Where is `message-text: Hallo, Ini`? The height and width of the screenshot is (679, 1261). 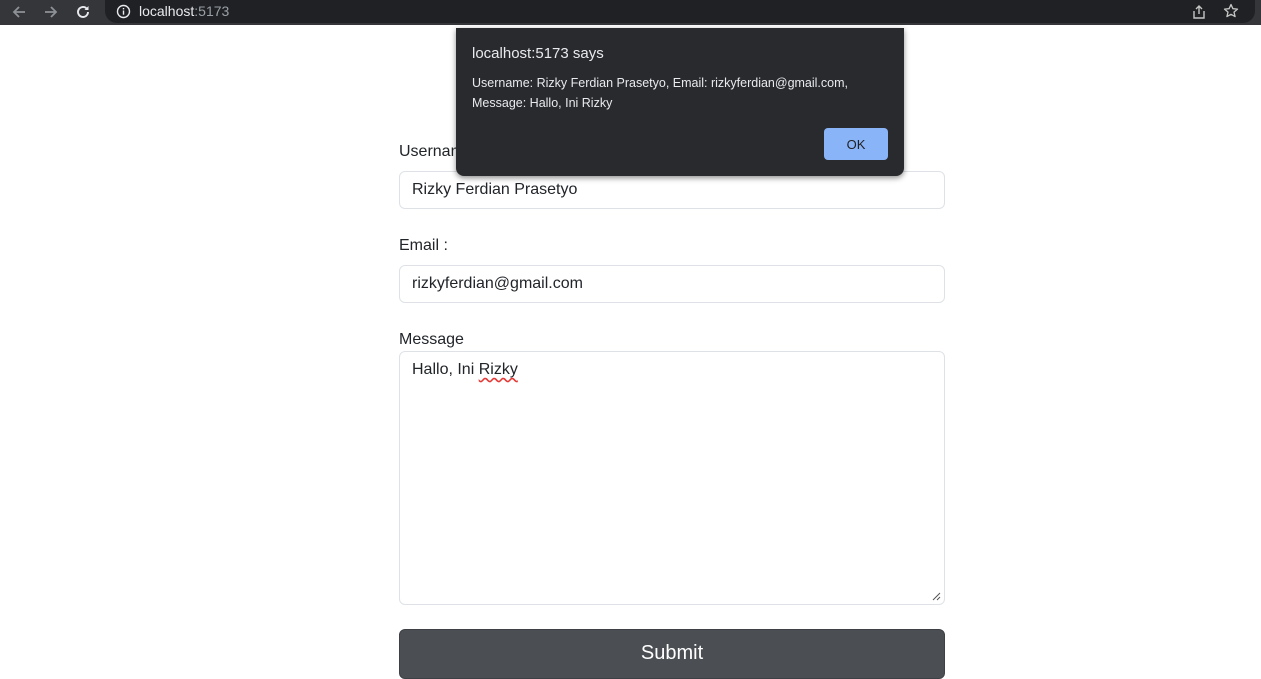 message-text: Hallo, Ini is located at coordinates (445, 369).